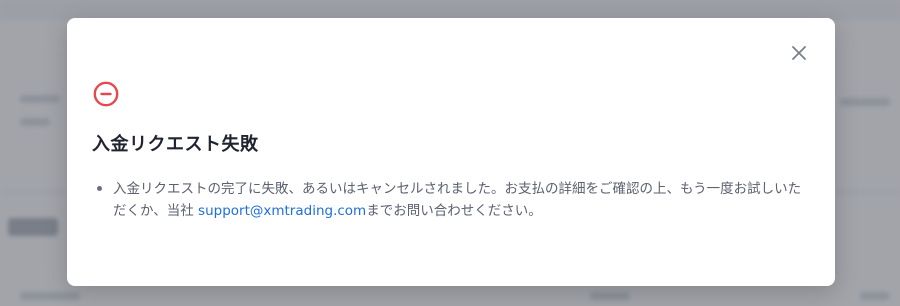 This screenshot has width=900, height=306. I want to click on error-circle-minus-icon, so click(106, 94).